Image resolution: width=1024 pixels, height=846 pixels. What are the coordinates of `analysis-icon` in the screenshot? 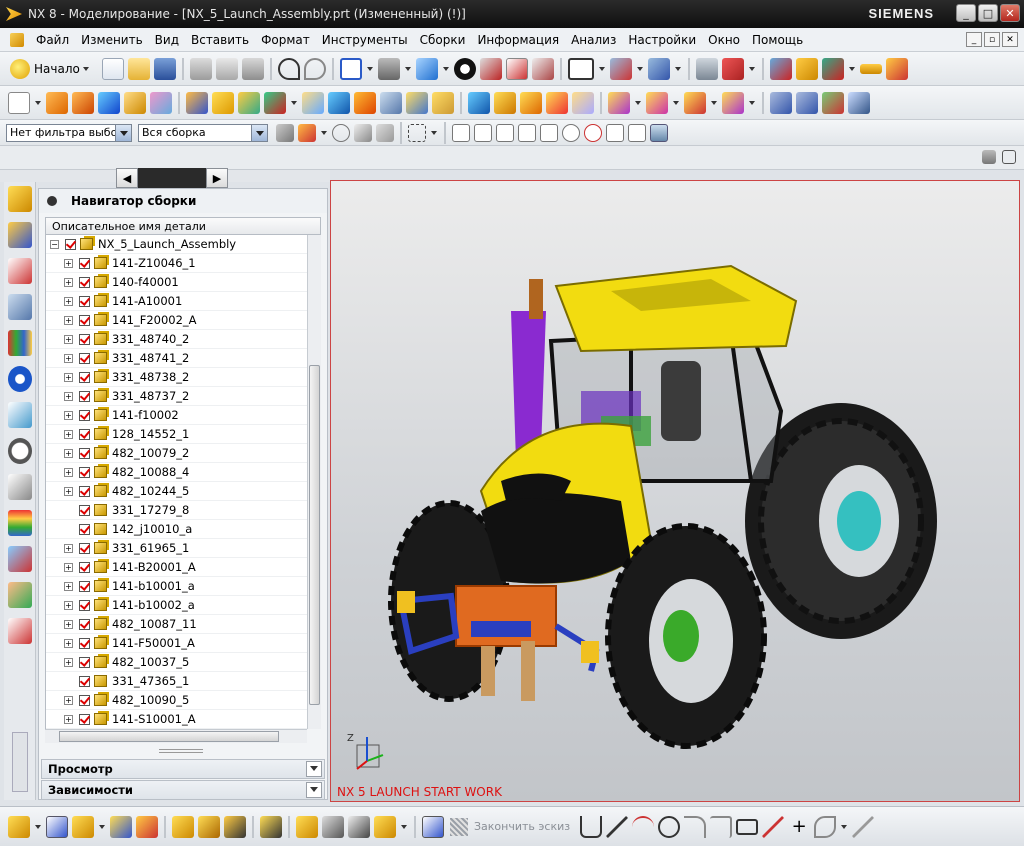 It's located at (780, 68).